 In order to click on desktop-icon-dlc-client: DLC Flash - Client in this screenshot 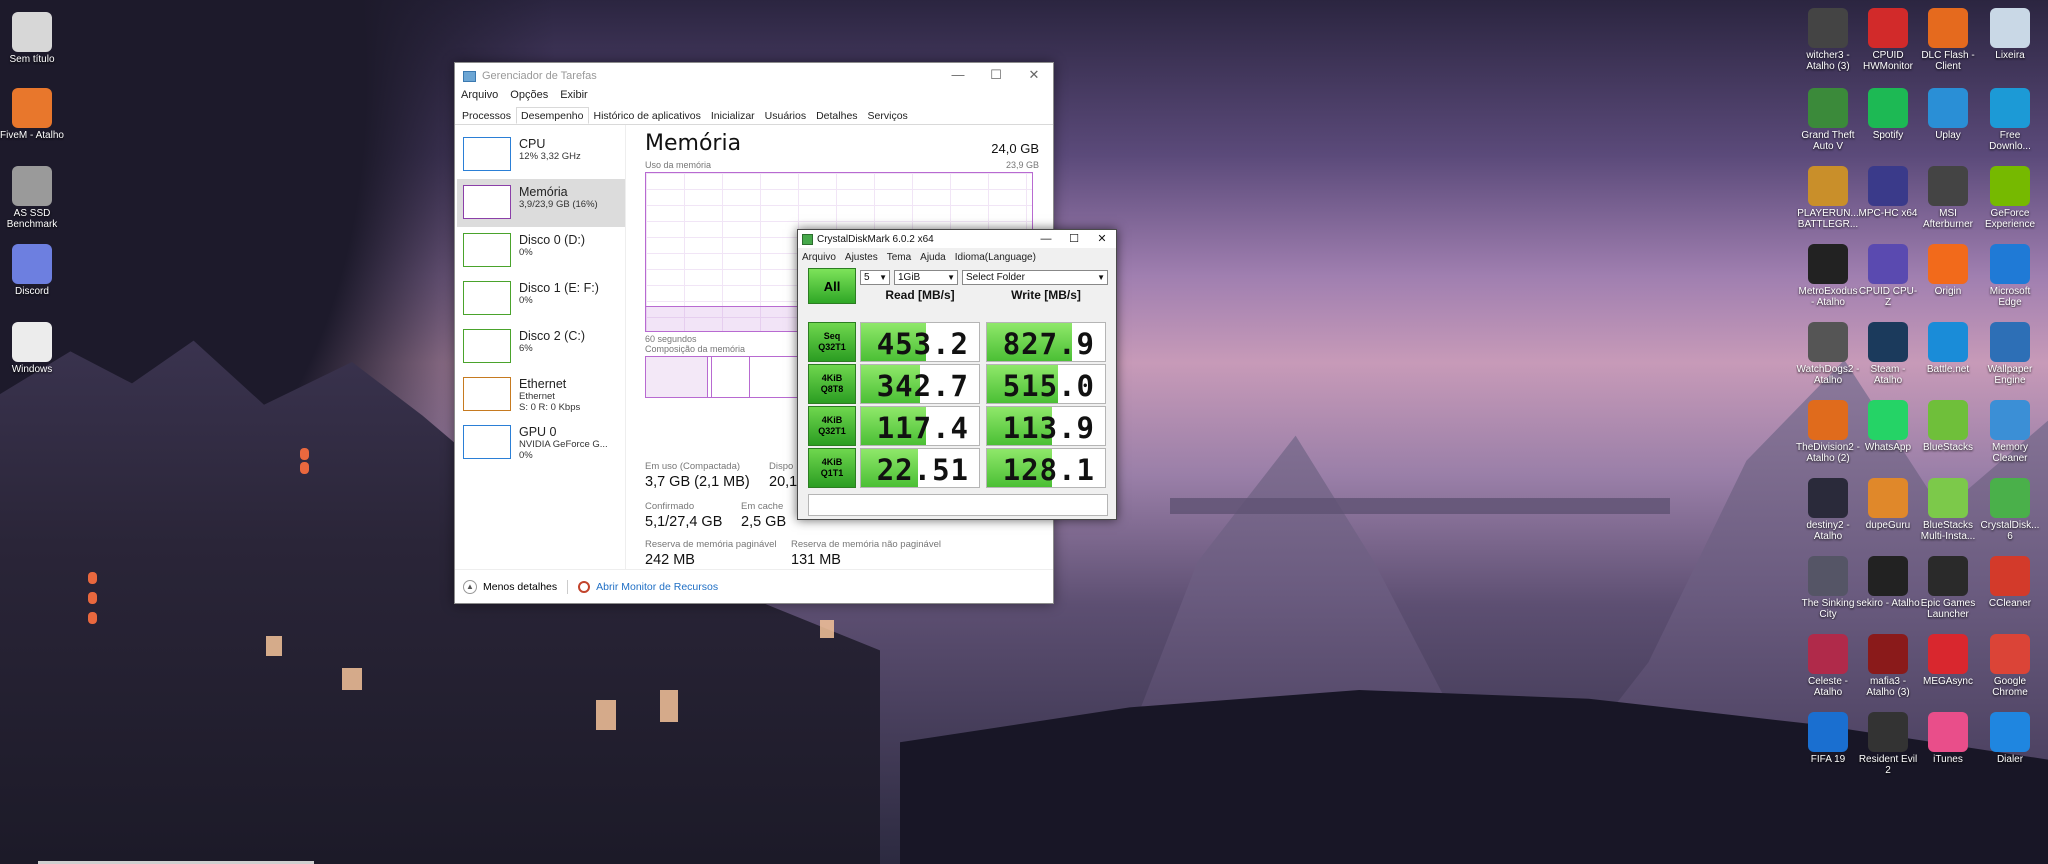, I will do `click(1948, 43)`.